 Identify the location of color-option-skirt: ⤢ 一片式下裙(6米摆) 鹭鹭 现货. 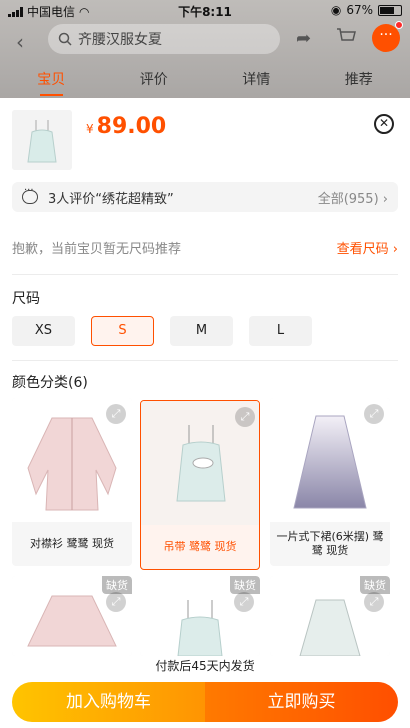
(330, 482).